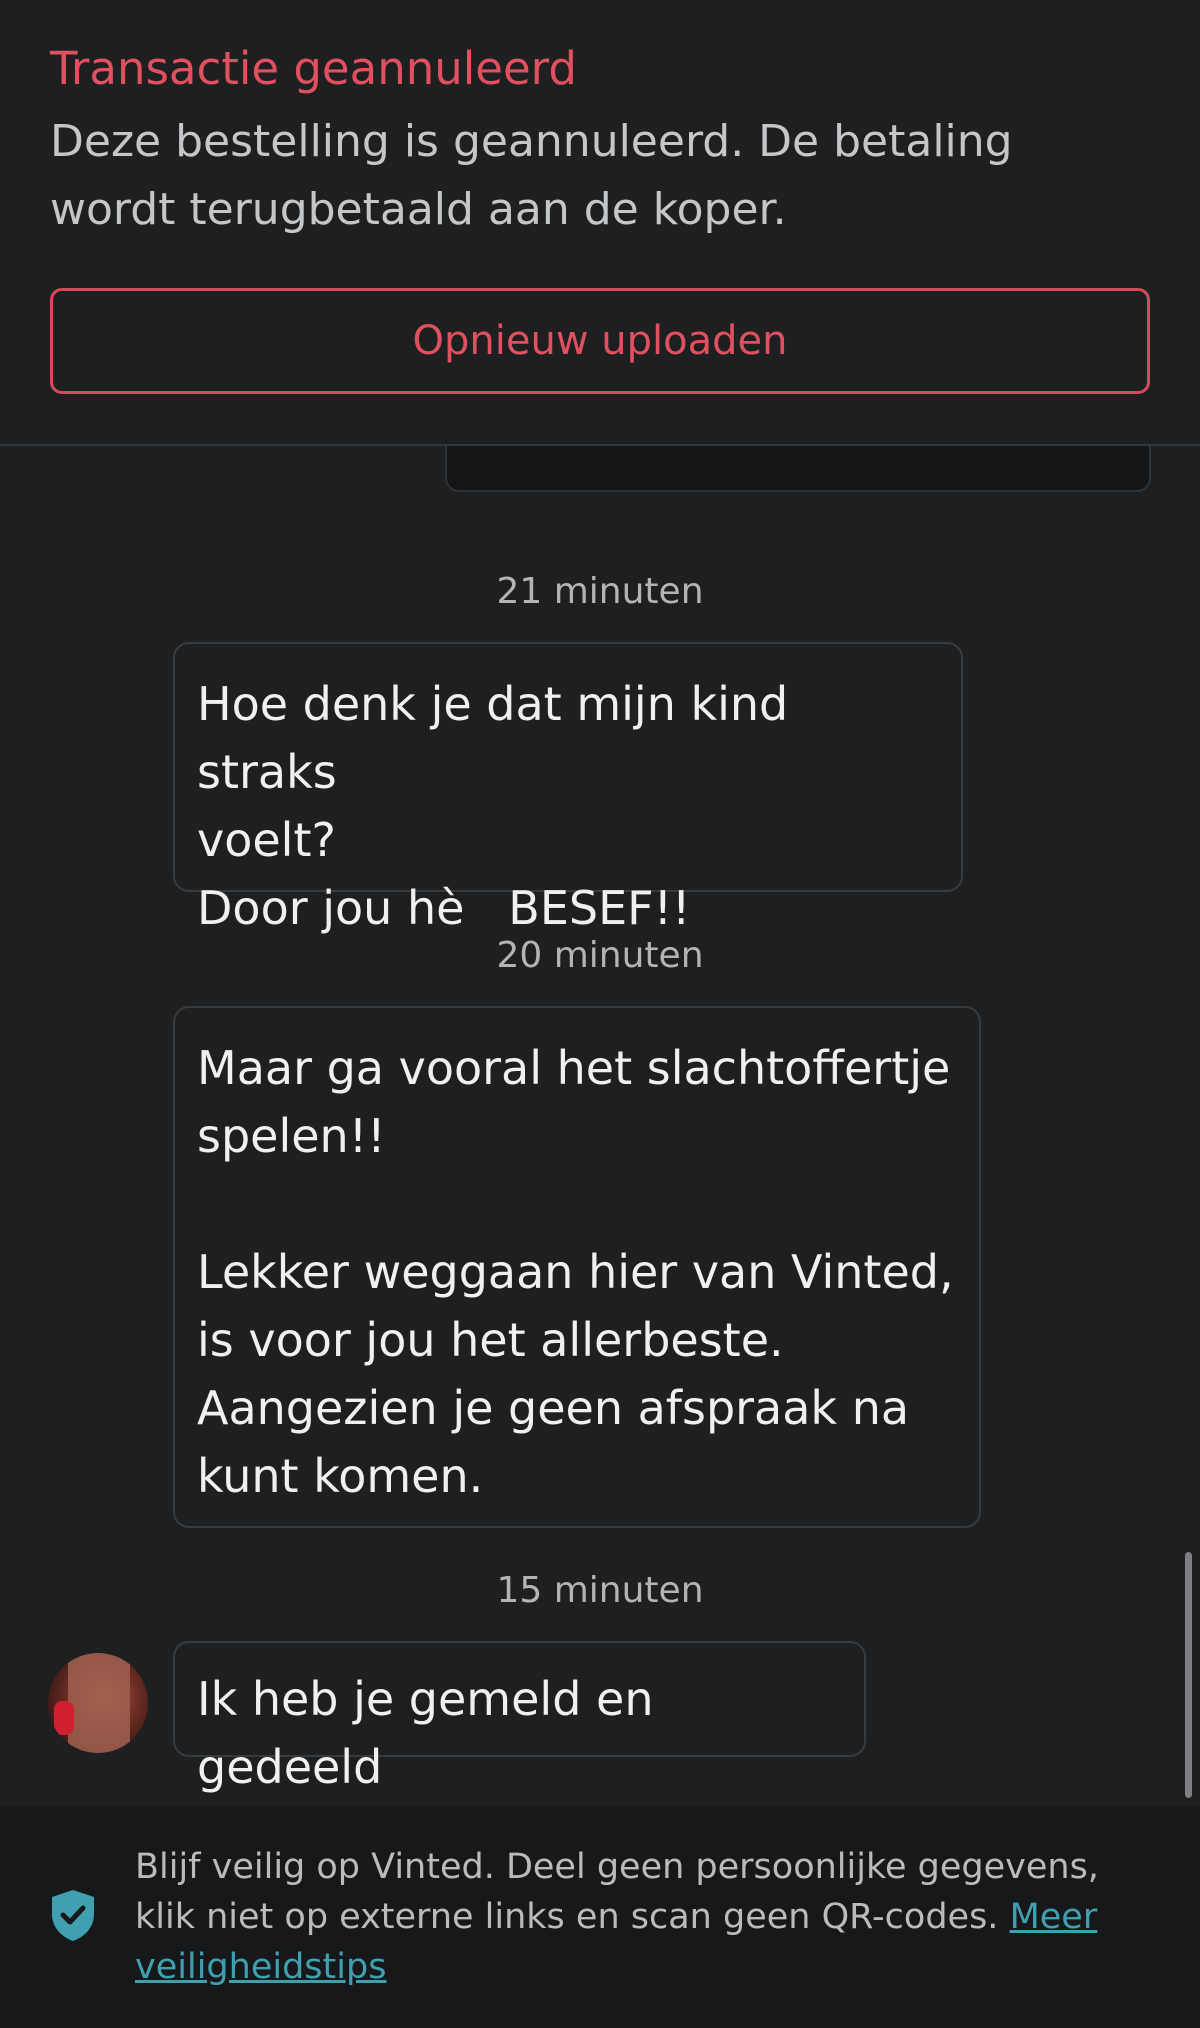 The width and height of the screenshot is (1200, 2028). Describe the element at coordinates (1188, 1675) in the screenshot. I see `chat-scrollbar` at that location.